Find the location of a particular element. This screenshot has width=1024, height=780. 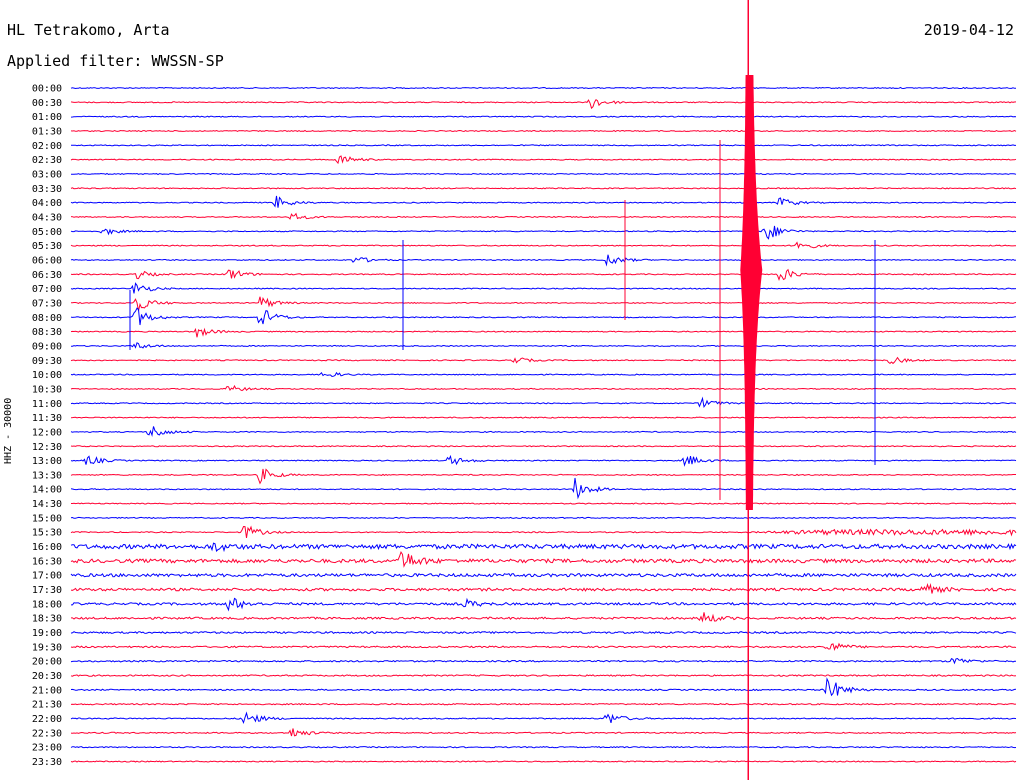

time-tick-label: 01:30 is located at coordinates (47, 131).